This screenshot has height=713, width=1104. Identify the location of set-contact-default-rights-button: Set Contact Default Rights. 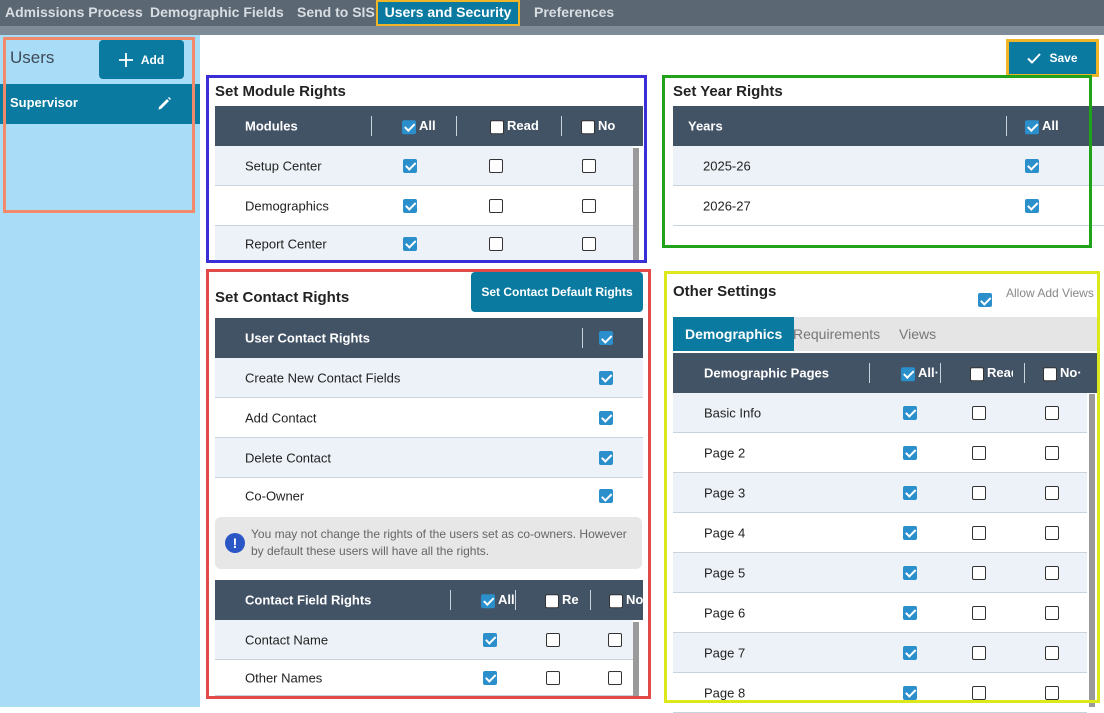
(557, 292).